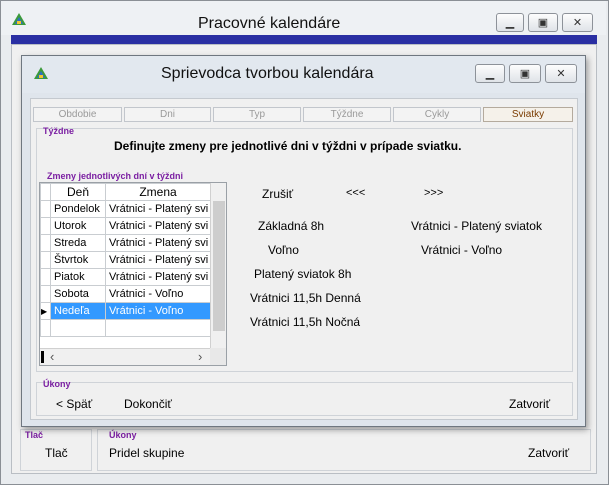  I want to click on cell-day: Sobota, so click(78, 294).